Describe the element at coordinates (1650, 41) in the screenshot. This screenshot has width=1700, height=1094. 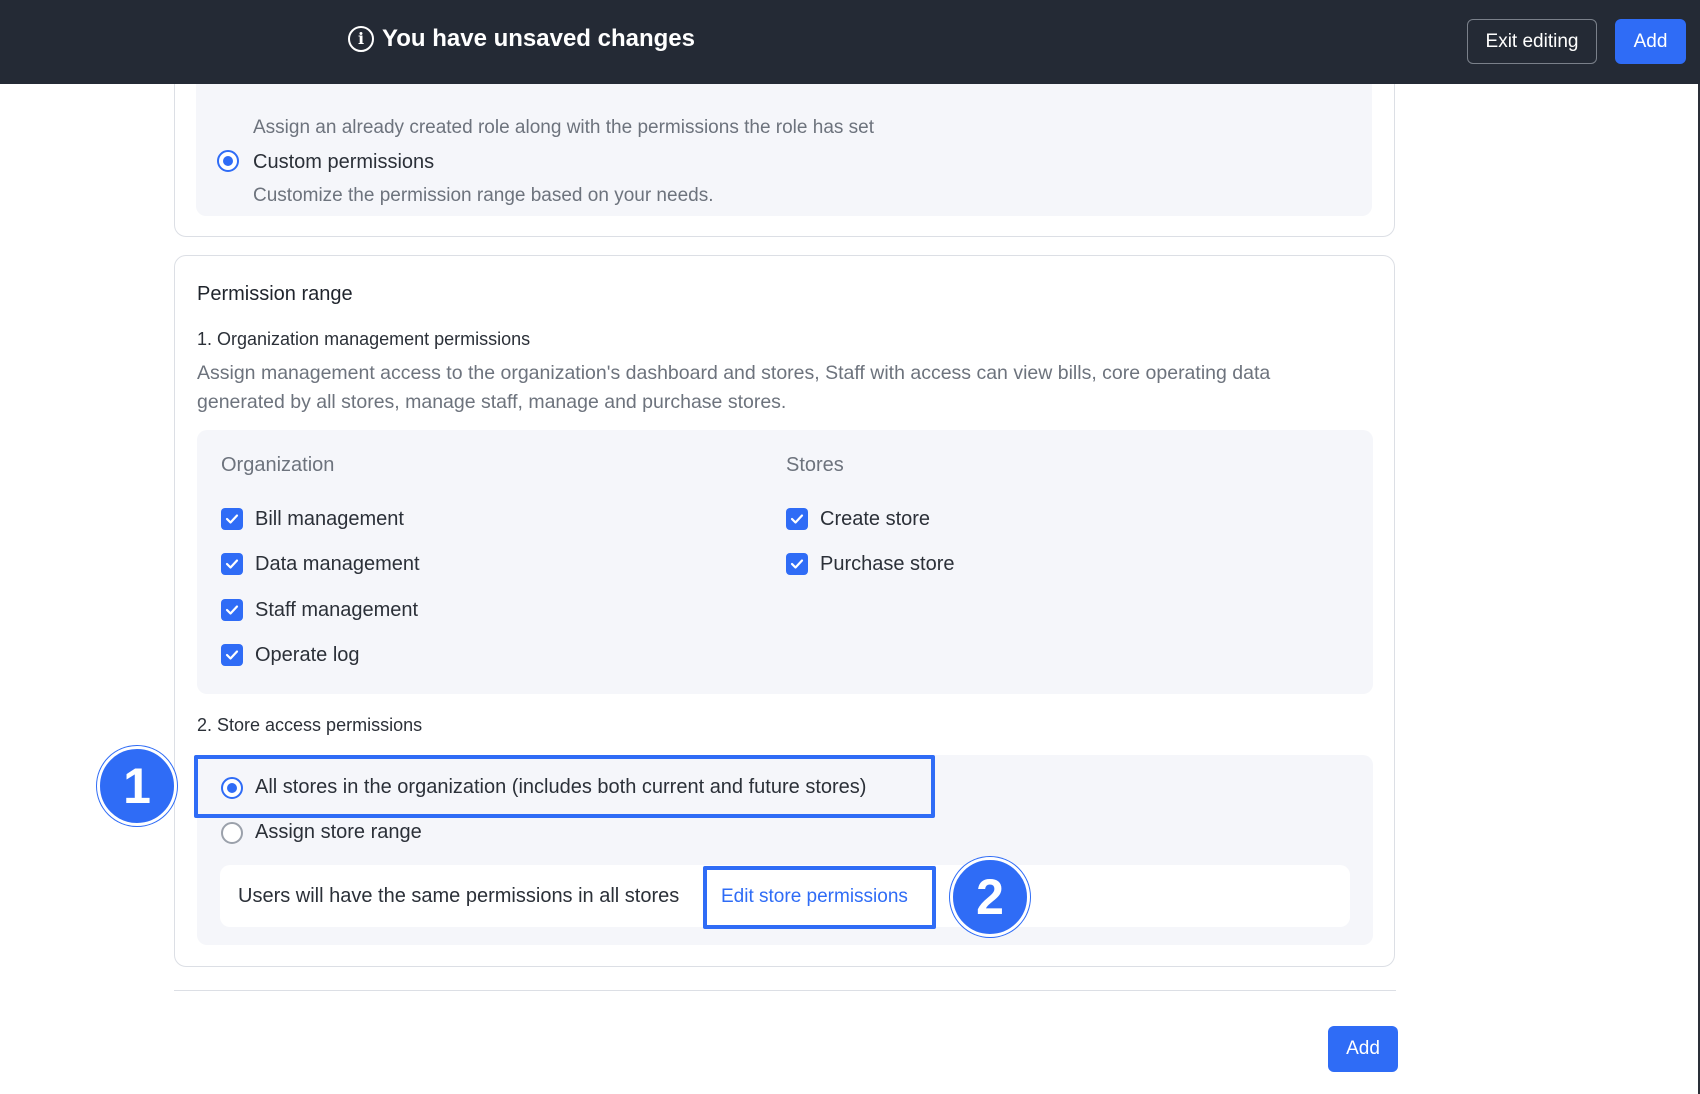
I see `add-button-top: Add` at that location.